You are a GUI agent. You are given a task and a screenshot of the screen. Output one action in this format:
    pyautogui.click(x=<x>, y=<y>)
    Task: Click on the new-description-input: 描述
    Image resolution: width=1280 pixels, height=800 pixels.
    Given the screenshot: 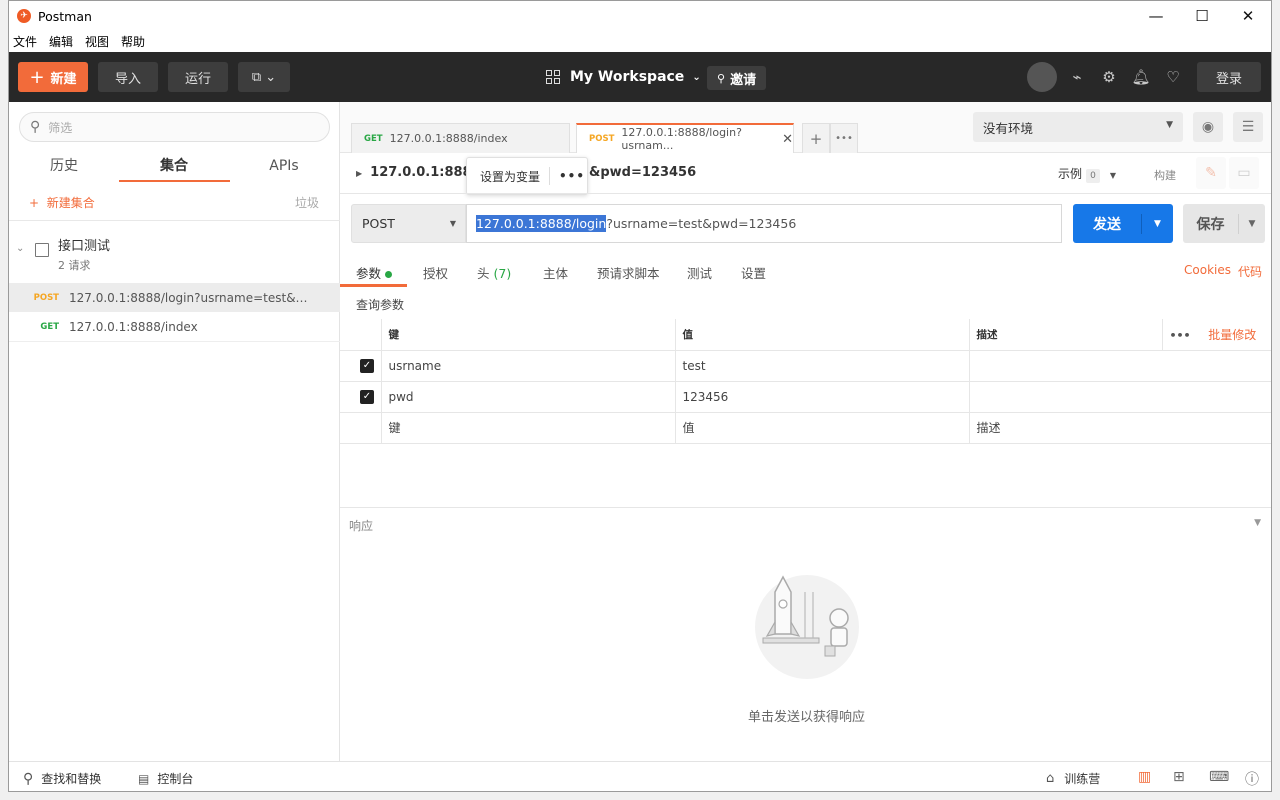 What is the action you would take?
    pyautogui.click(x=1120, y=428)
    